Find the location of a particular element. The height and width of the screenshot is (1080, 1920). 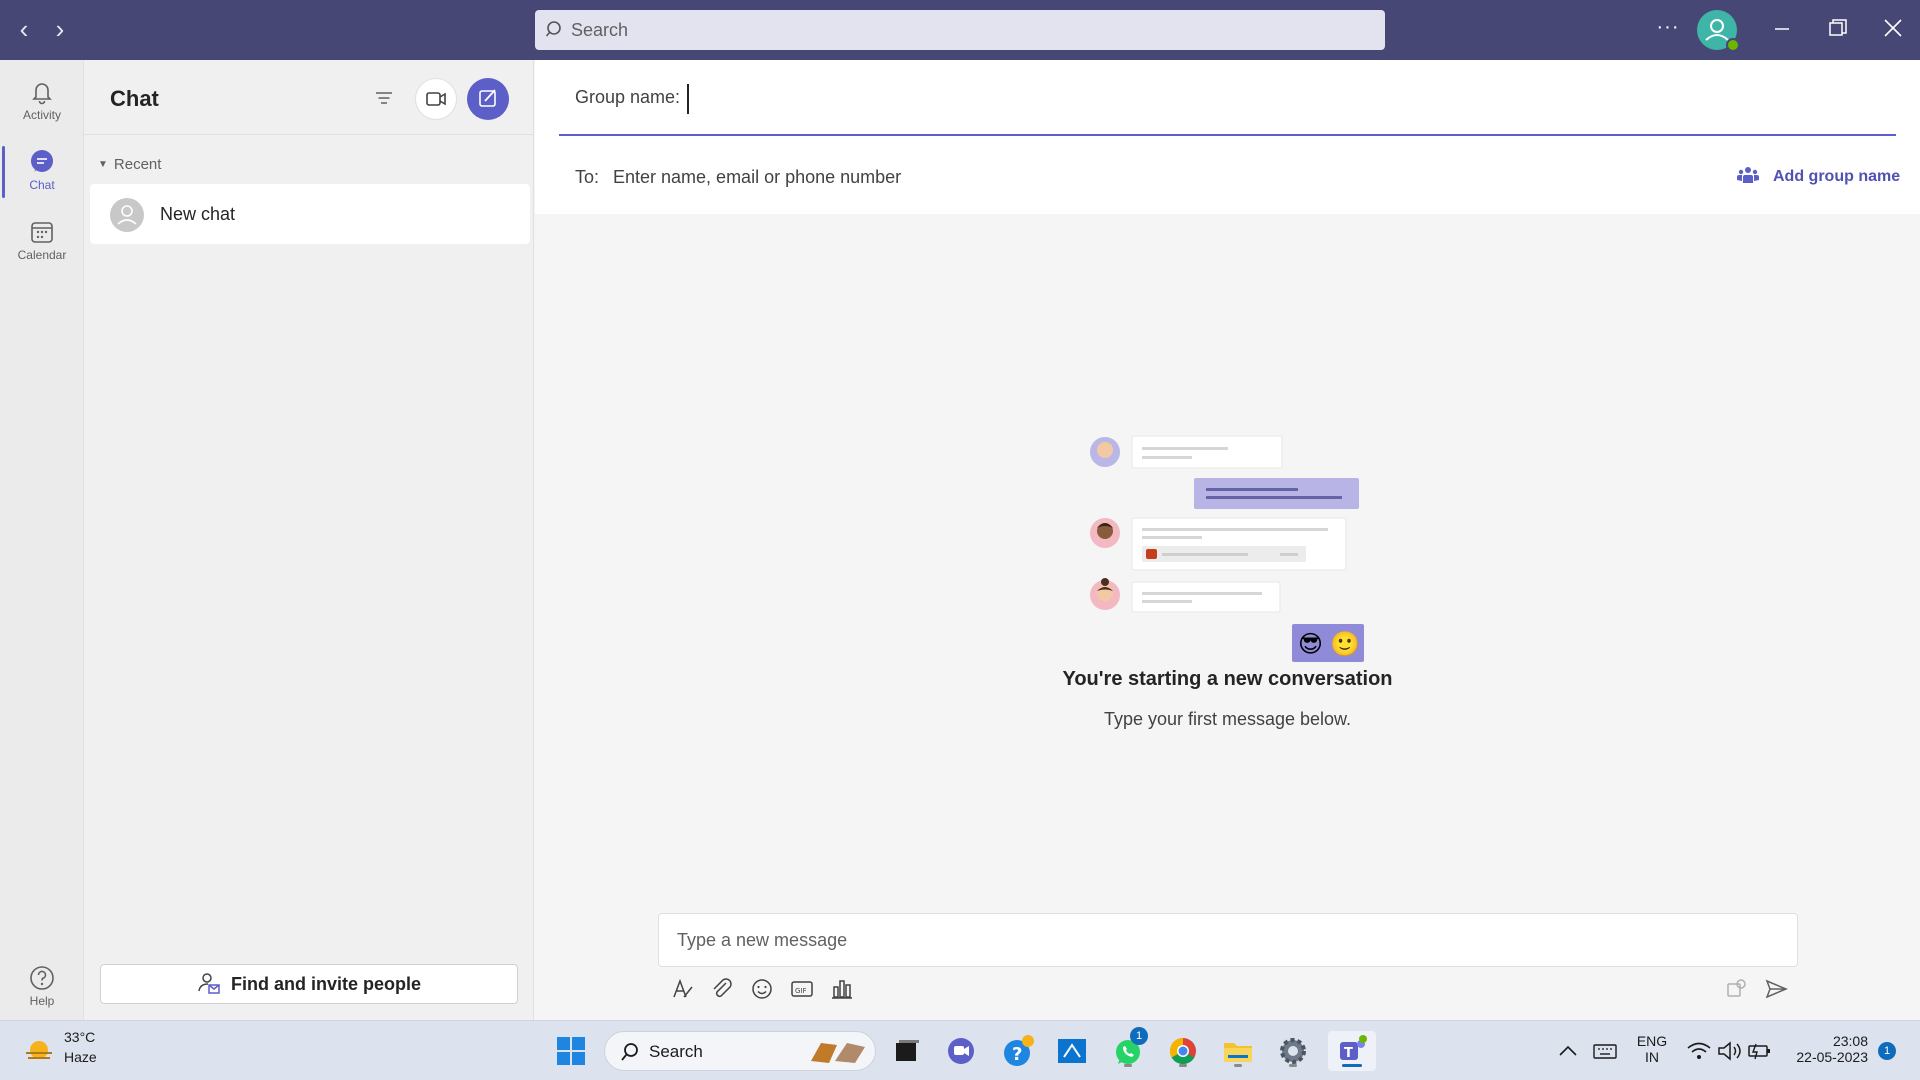

svg-text: GIF is located at coordinates (801, 991).